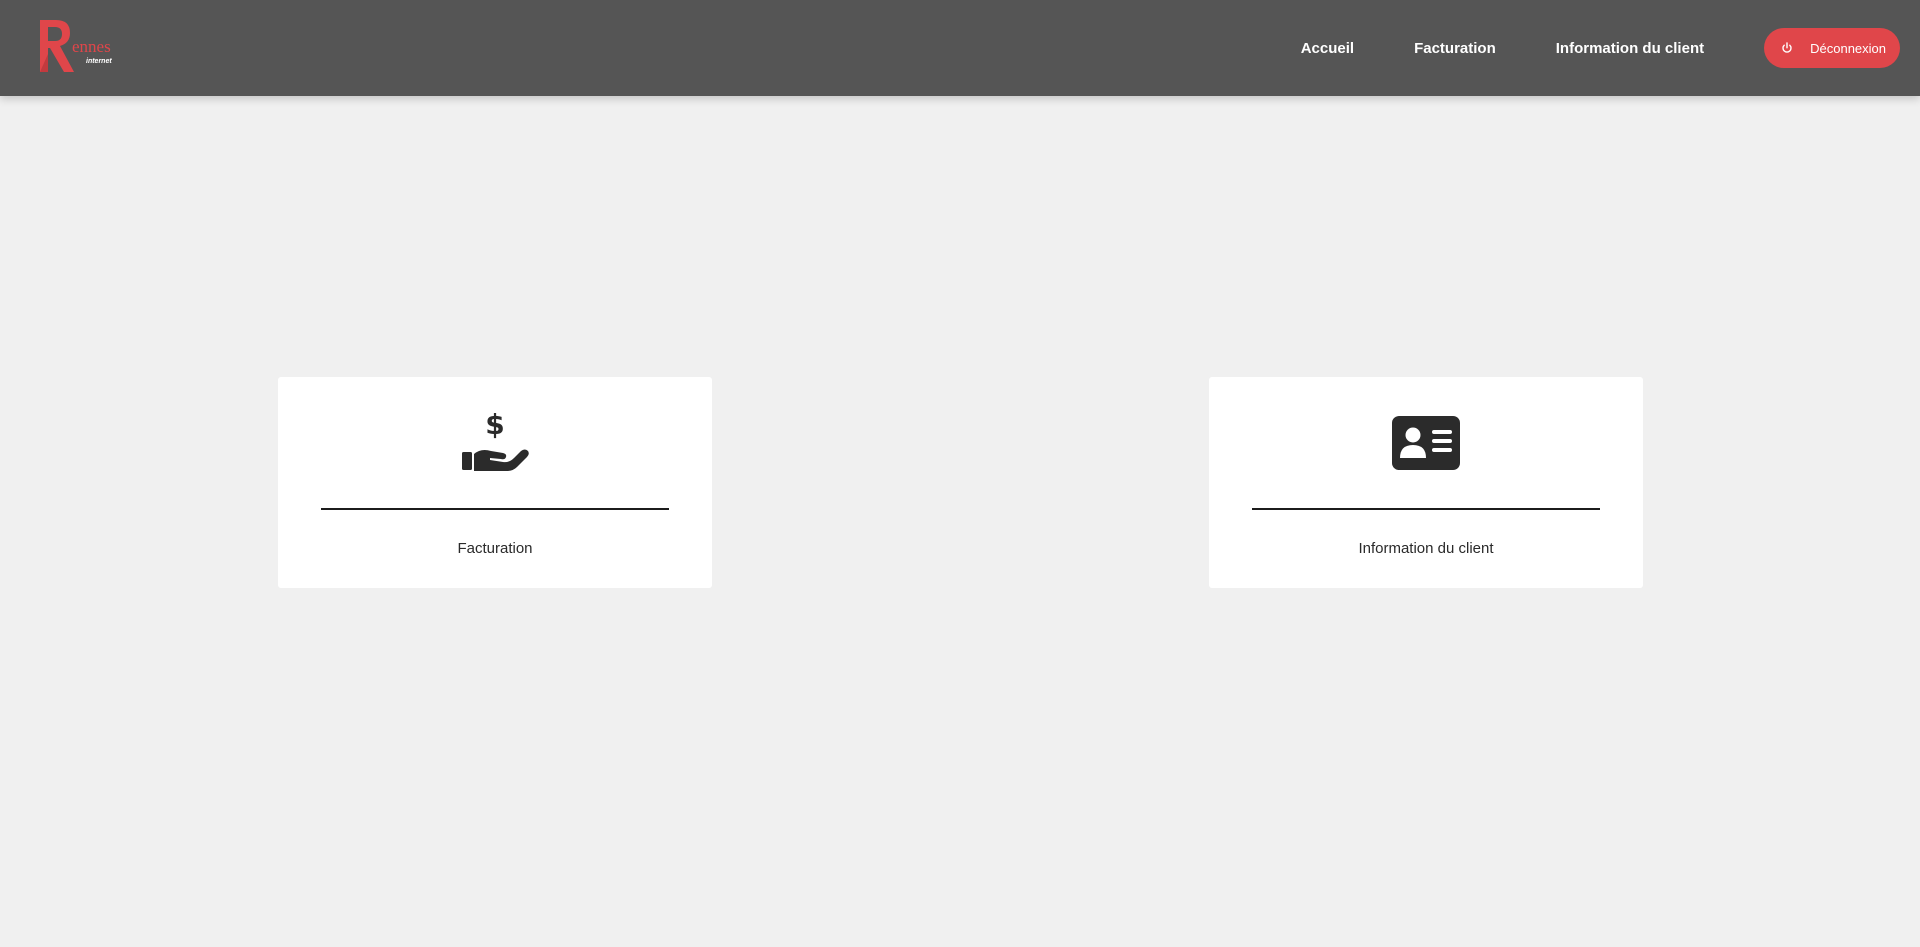  What do you see at coordinates (1426, 482) in the screenshot?
I see `card-information-client: Information du client` at bounding box center [1426, 482].